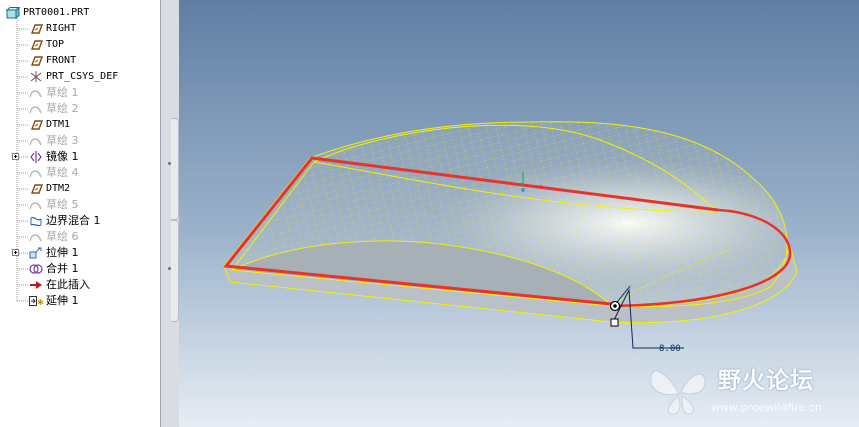  I want to click on tree-item-label: 在此插入, so click(68, 284).